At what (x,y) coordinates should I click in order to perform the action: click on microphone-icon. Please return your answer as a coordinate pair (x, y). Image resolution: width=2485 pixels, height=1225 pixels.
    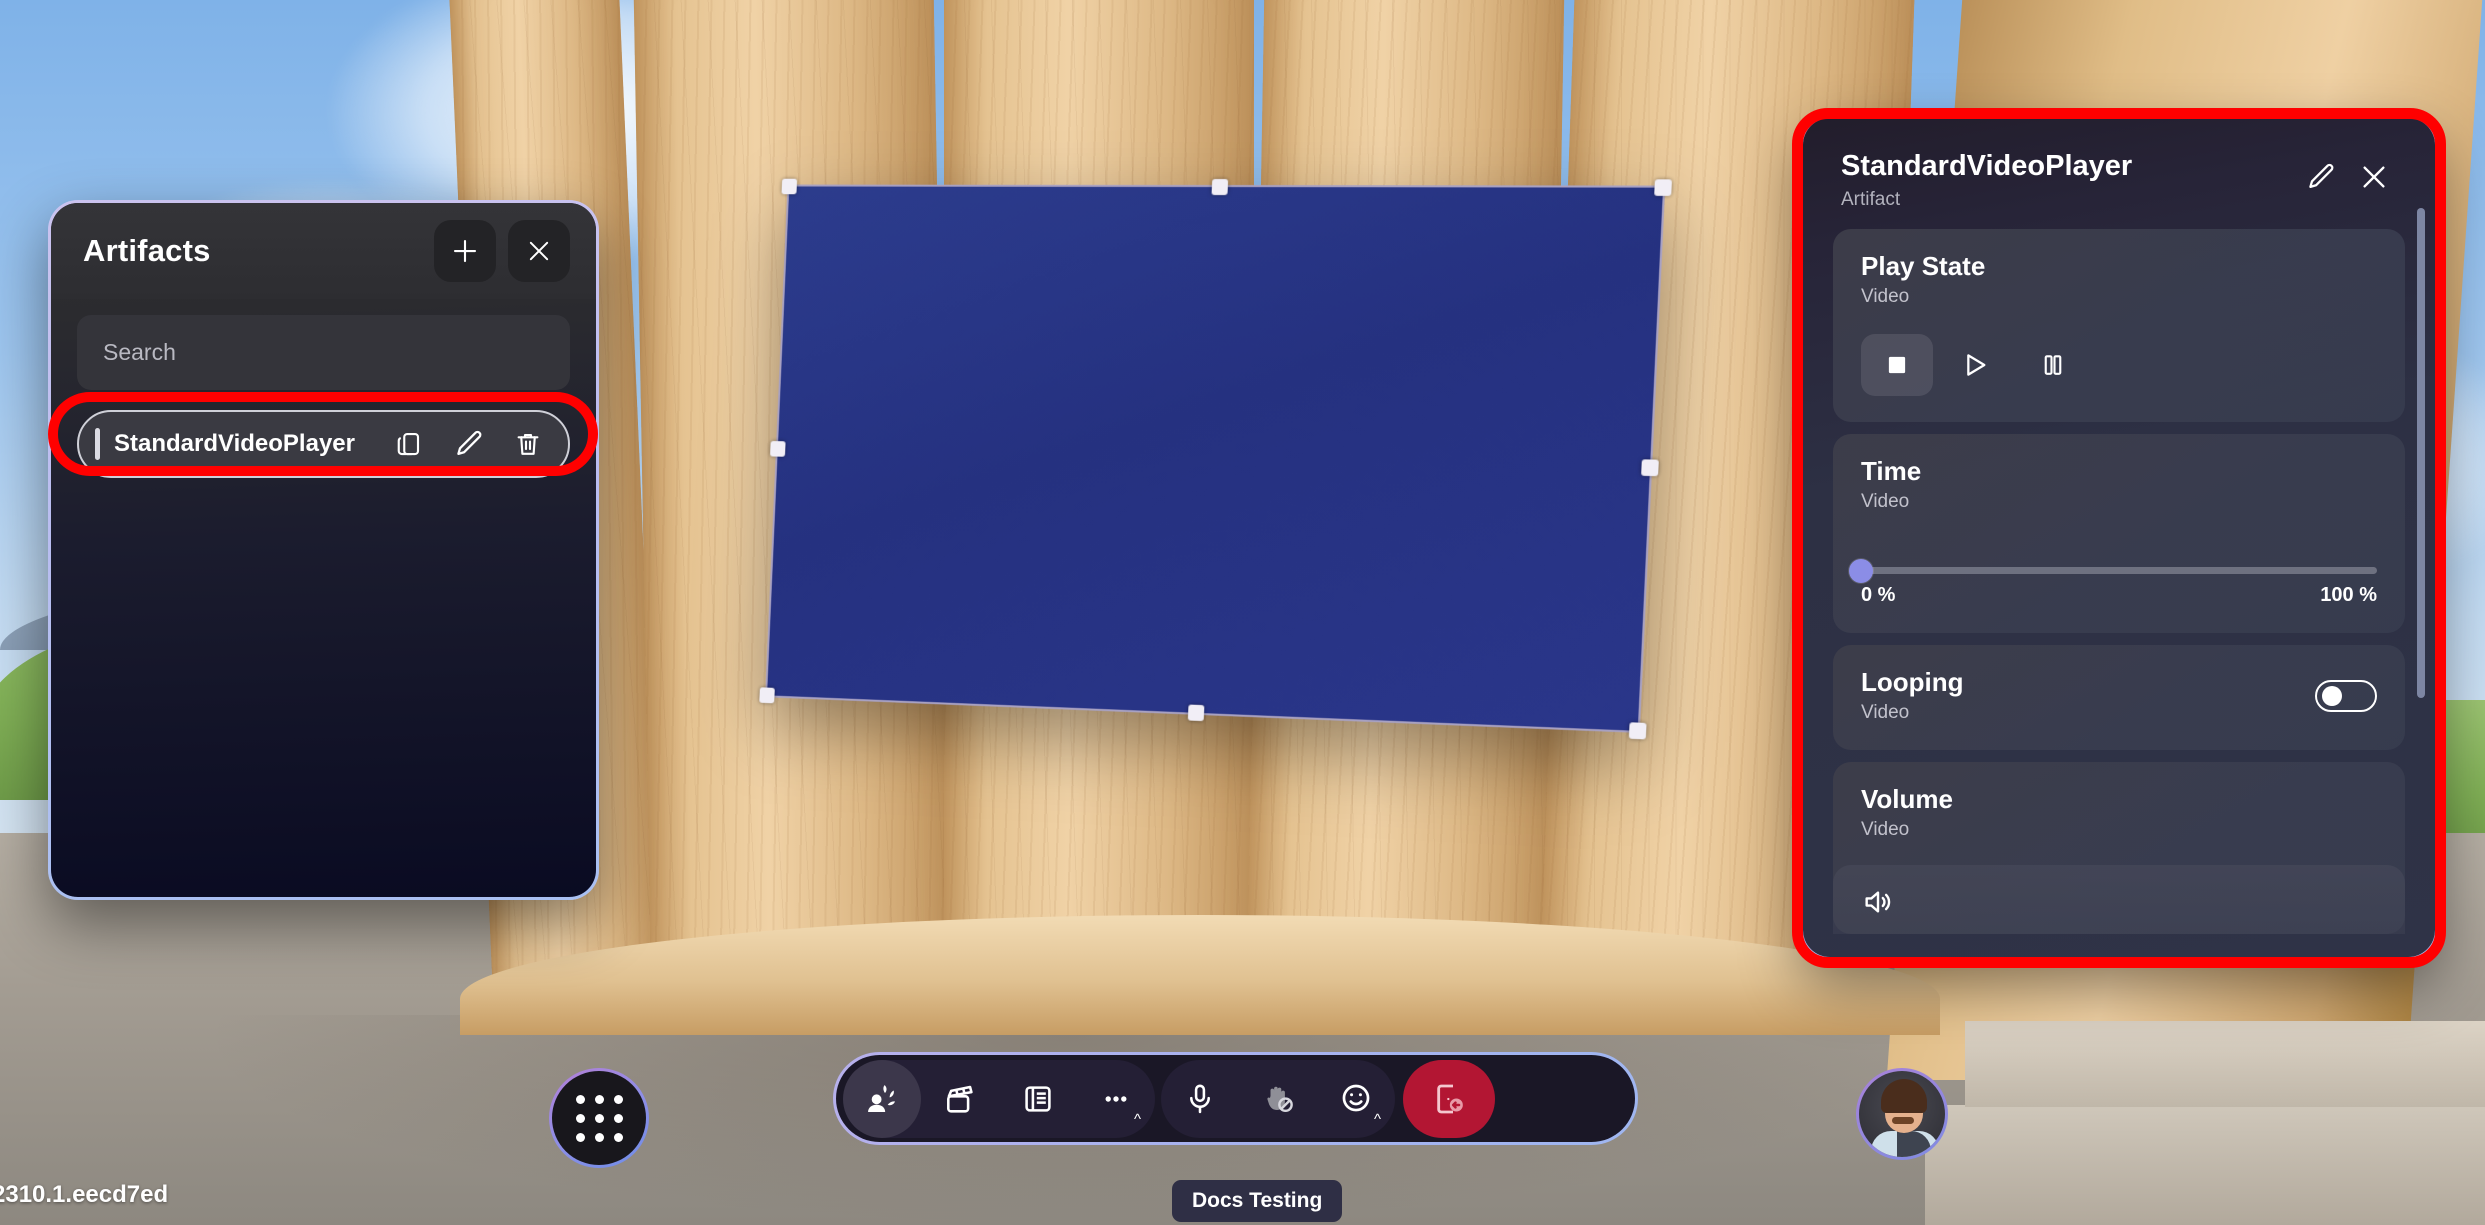
    Looking at the image, I should click on (1200, 1098).